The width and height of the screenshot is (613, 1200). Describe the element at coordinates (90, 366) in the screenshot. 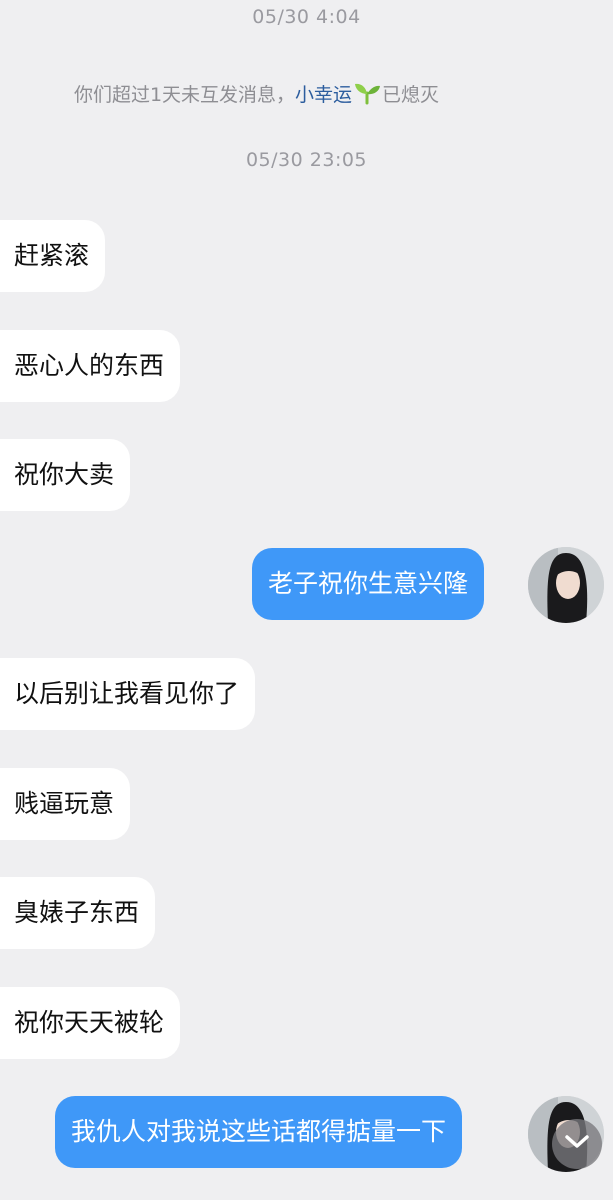

I see `message-bubble-incoming: 恶心人的东西` at that location.